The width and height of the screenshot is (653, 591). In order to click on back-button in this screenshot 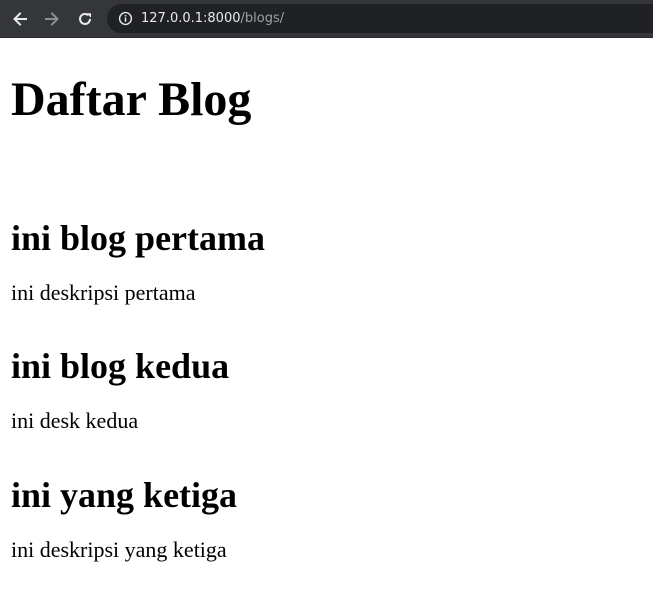, I will do `click(20, 19)`.